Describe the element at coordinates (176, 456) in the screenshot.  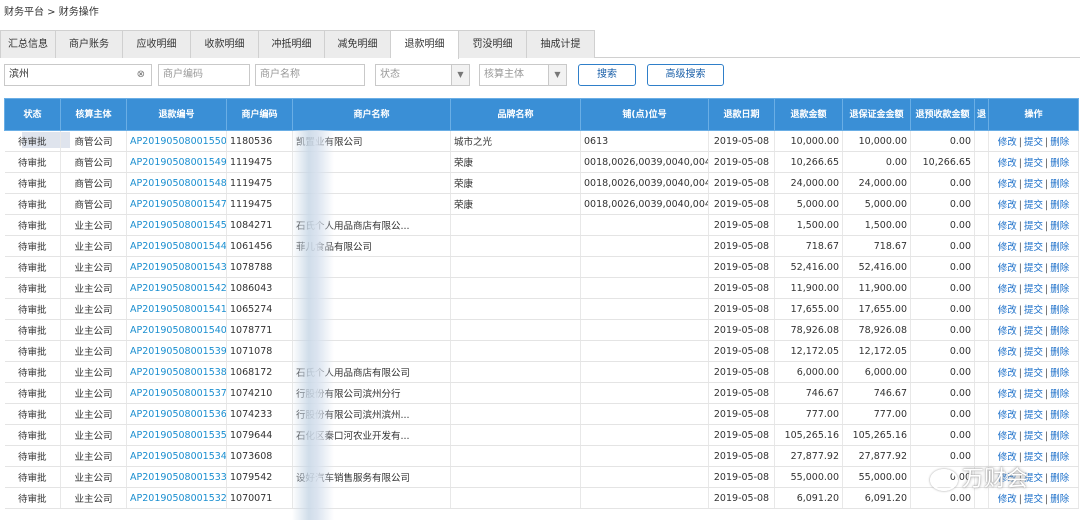
I see `cell-refund-no: AP20190508001534` at that location.